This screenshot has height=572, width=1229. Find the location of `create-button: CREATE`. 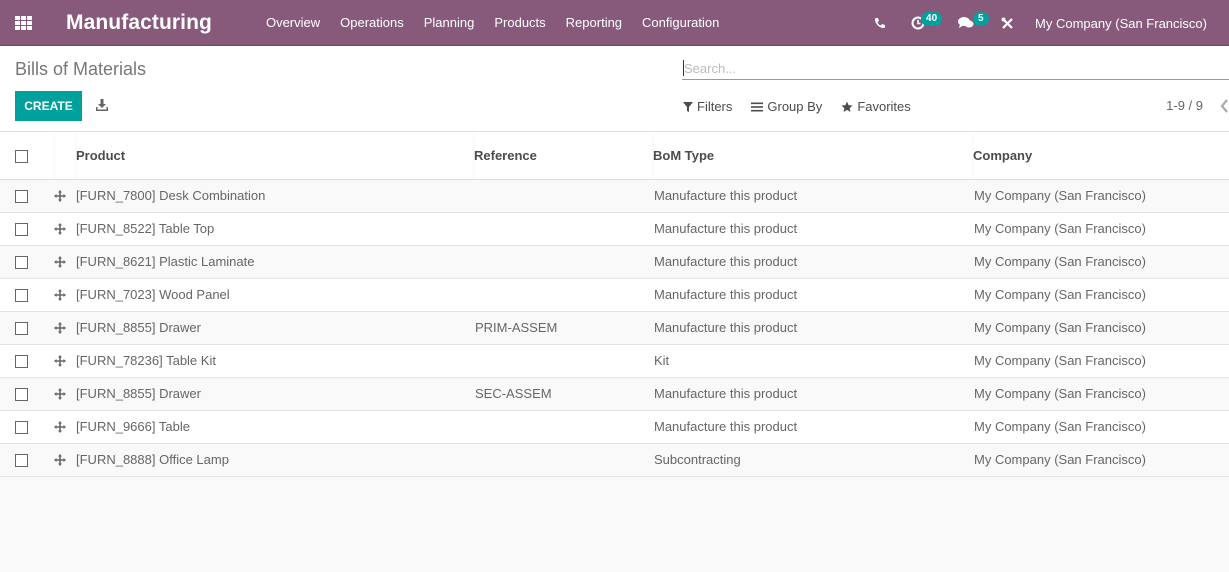

create-button: CREATE is located at coordinates (48, 106).